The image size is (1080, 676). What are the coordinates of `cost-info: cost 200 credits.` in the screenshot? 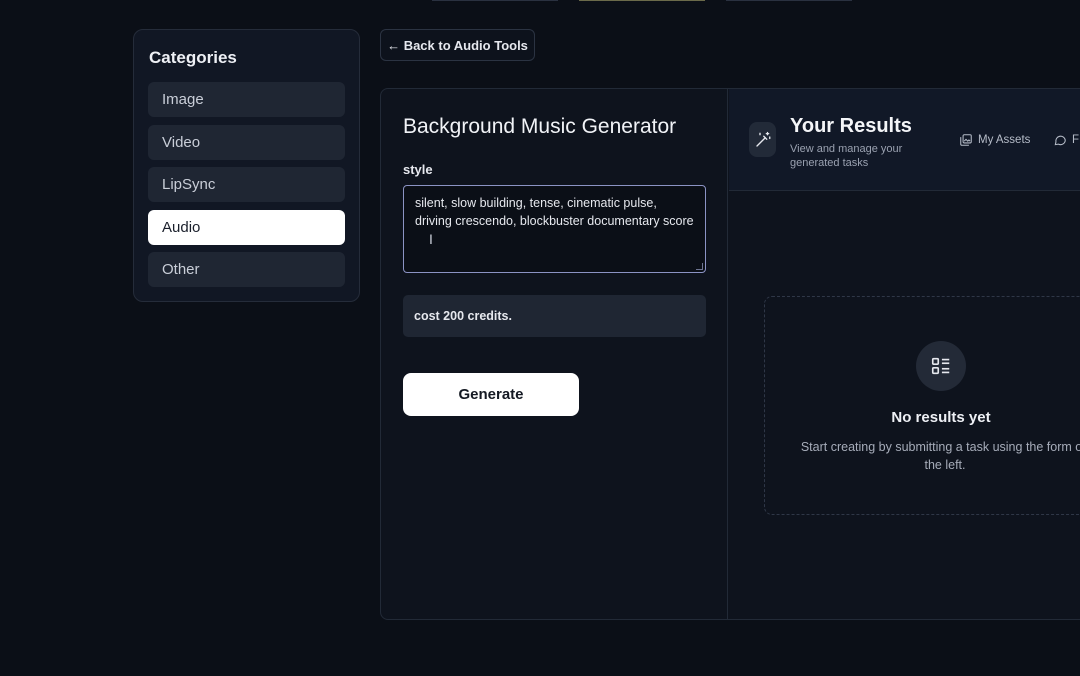 It's located at (554, 316).